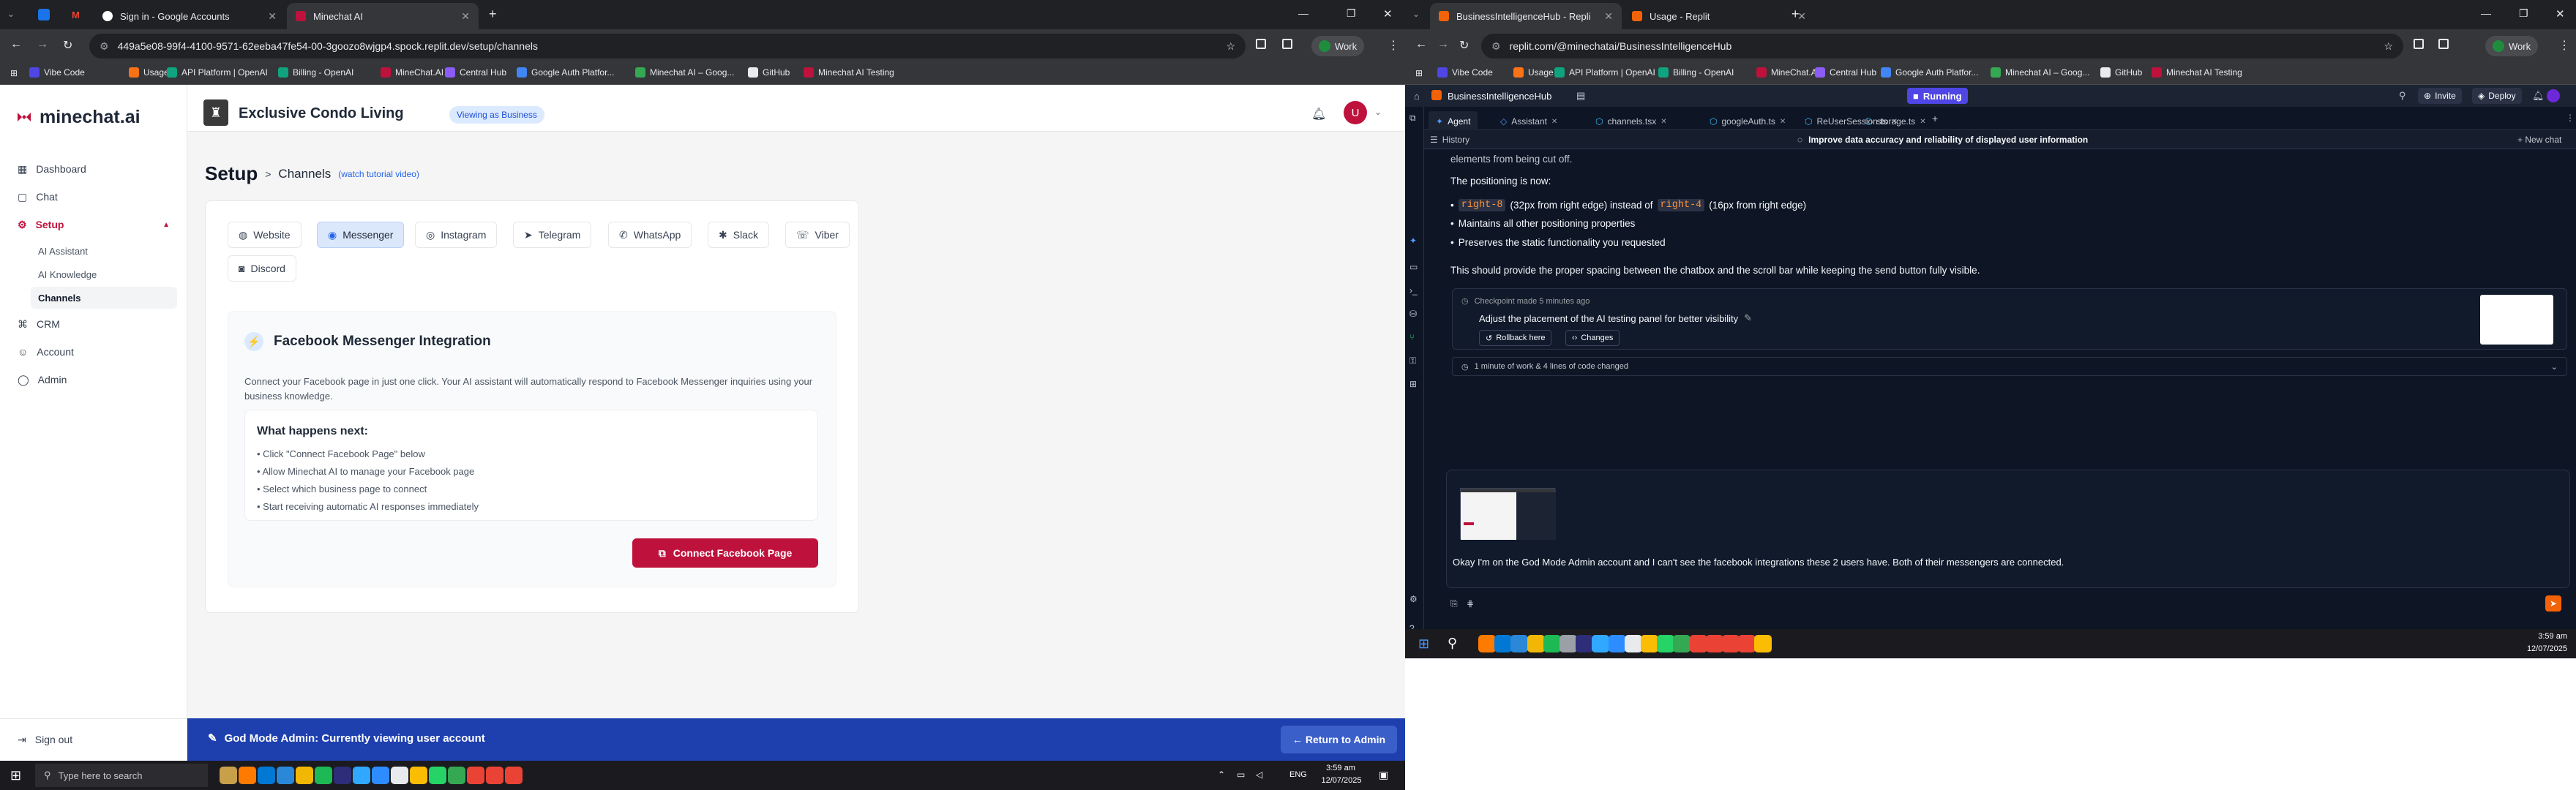 The width and height of the screenshot is (2576, 790). I want to click on clock-date: 12/07/2025, so click(1341, 780).